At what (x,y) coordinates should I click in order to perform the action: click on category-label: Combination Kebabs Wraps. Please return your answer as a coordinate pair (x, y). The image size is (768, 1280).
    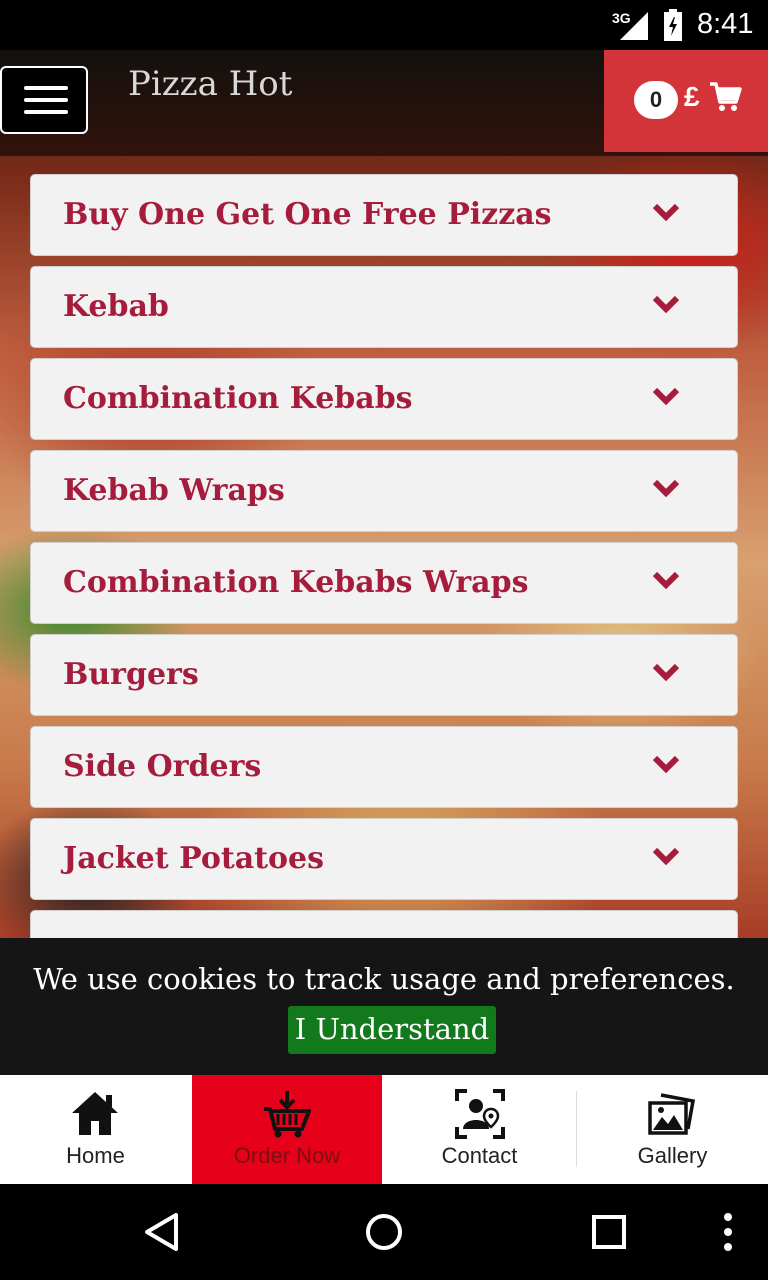
    Looking at the image, I should click on (296, 582).